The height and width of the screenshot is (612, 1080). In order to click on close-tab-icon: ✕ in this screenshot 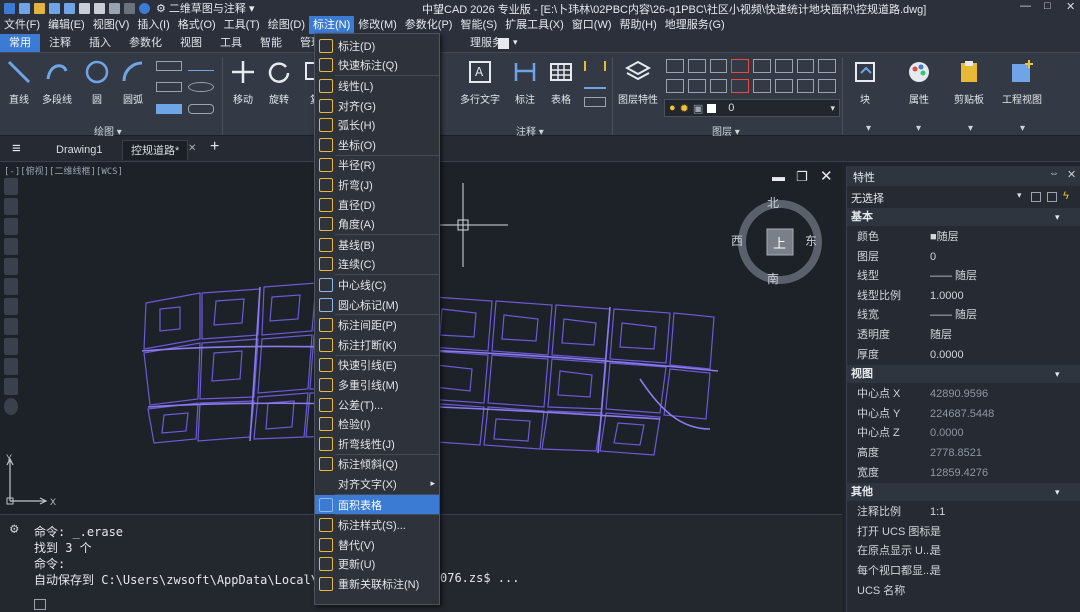, I will do `click(192, 148)`.